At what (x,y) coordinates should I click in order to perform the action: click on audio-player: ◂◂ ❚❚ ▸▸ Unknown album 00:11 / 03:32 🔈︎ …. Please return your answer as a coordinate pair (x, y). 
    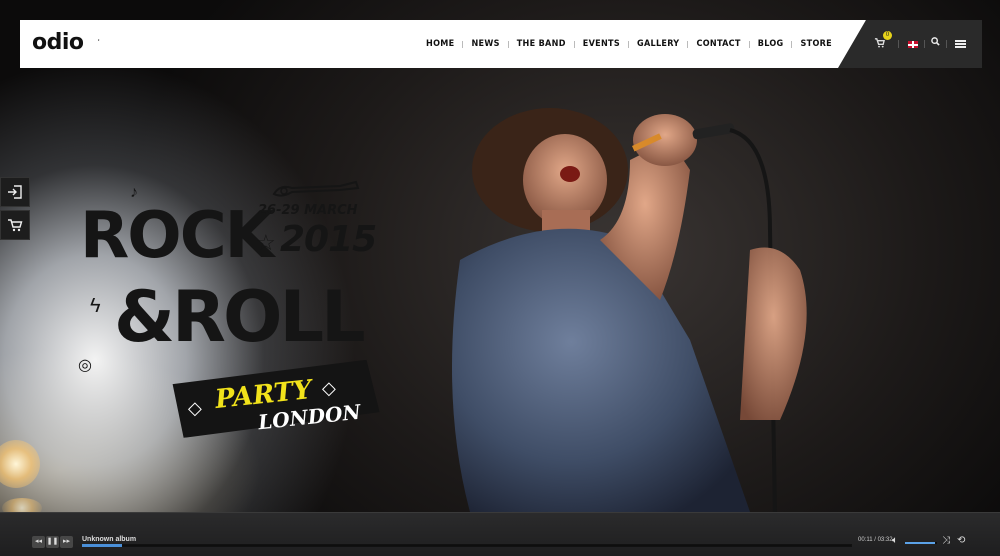
    Looking at the image, I should click on (500, 534).